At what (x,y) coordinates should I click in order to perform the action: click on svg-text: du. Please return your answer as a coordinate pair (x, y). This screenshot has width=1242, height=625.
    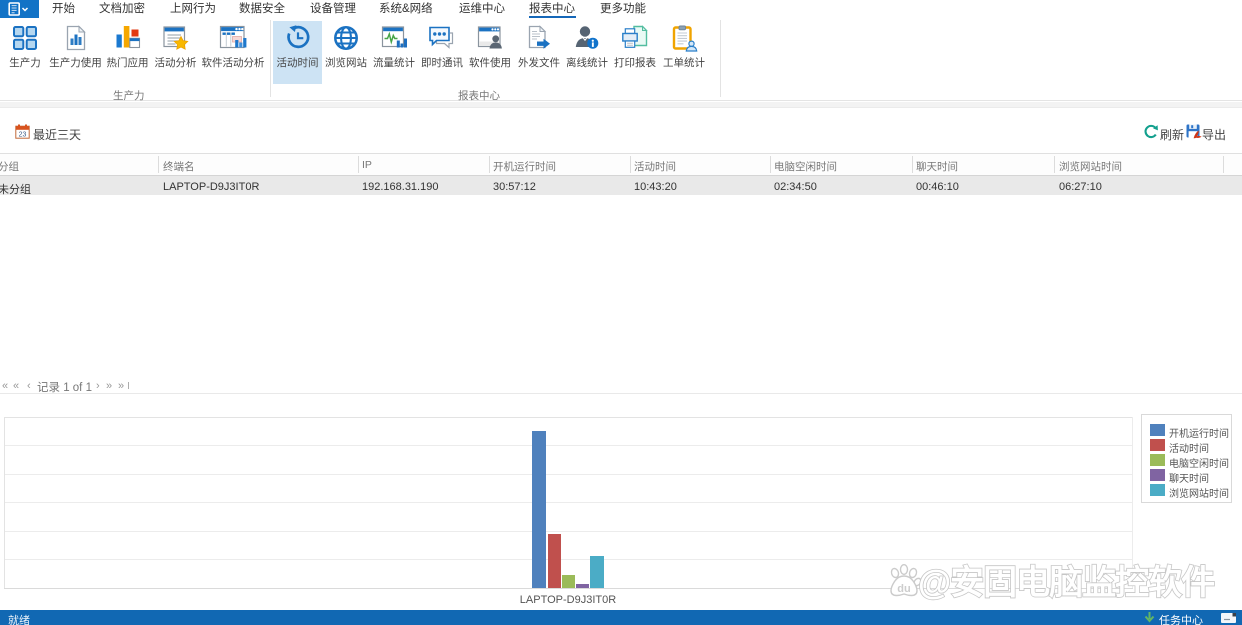
    Looking at the image, I should click on (903, 589).